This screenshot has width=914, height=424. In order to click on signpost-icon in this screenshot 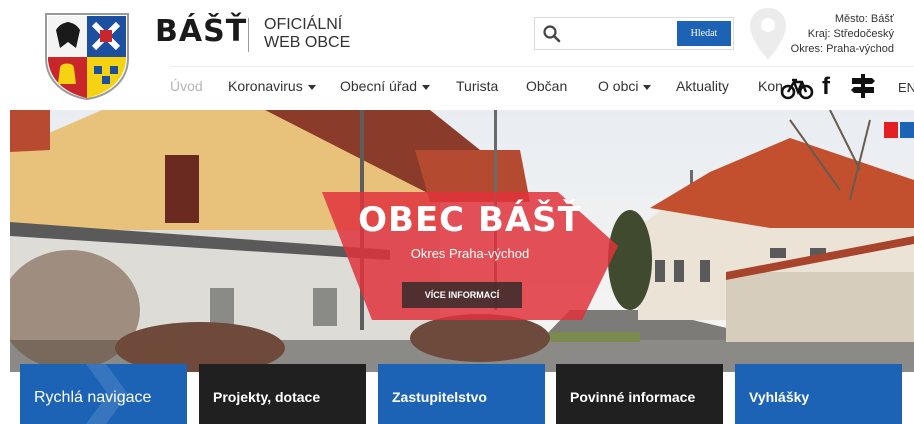, I will do `click(863, 86)`.